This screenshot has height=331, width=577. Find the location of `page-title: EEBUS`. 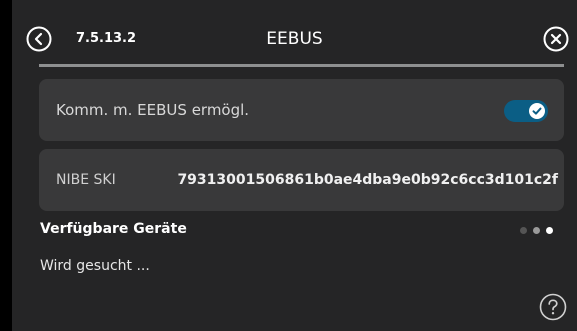

page-title: EEBUS is located at coordinates (294, 39).